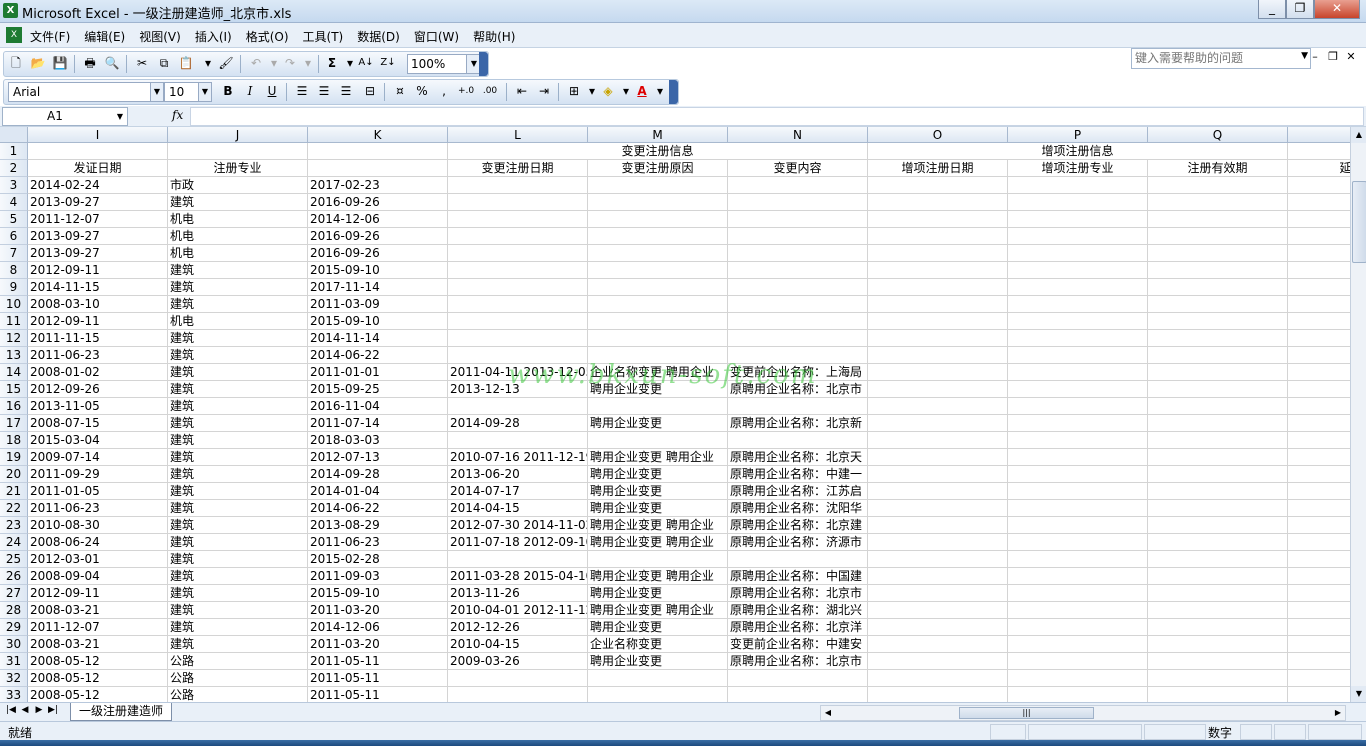 Image resolution: width=1366 pixels, height=746 pixels. I want to click on workbook-restore-button: ❐, so click(1333, 56).